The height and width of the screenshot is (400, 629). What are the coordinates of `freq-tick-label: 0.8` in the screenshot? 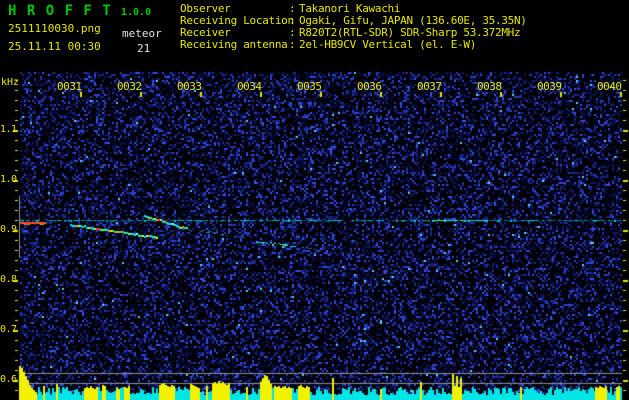 It's located at (8, 279).